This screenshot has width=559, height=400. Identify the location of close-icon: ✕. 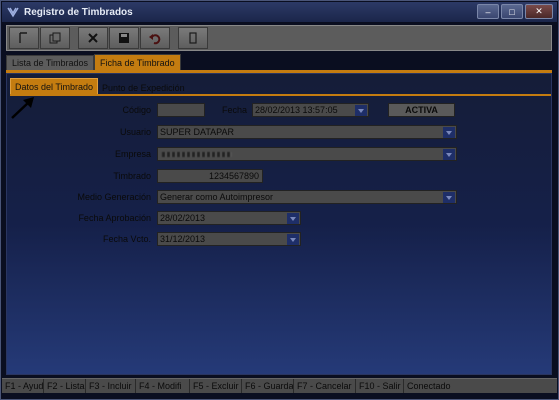
(539, 11).